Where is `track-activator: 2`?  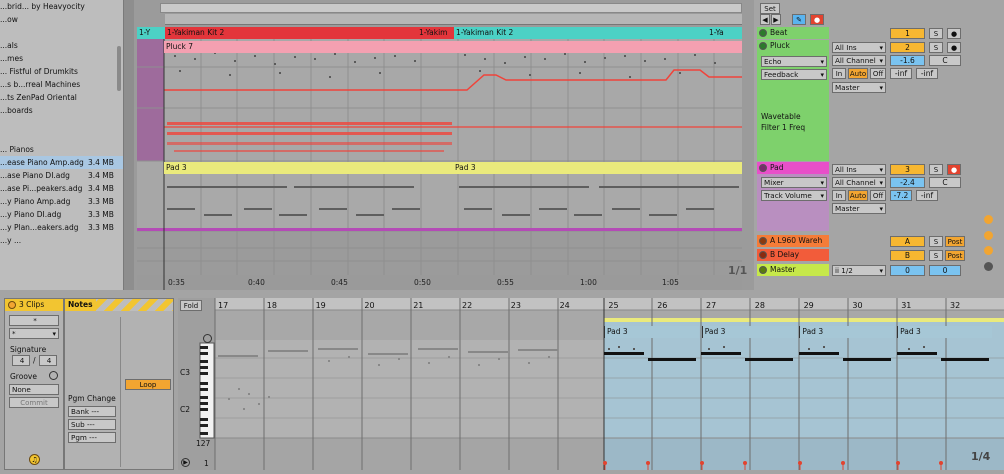 track-activator: 2 is located at coordinates (907, 47).